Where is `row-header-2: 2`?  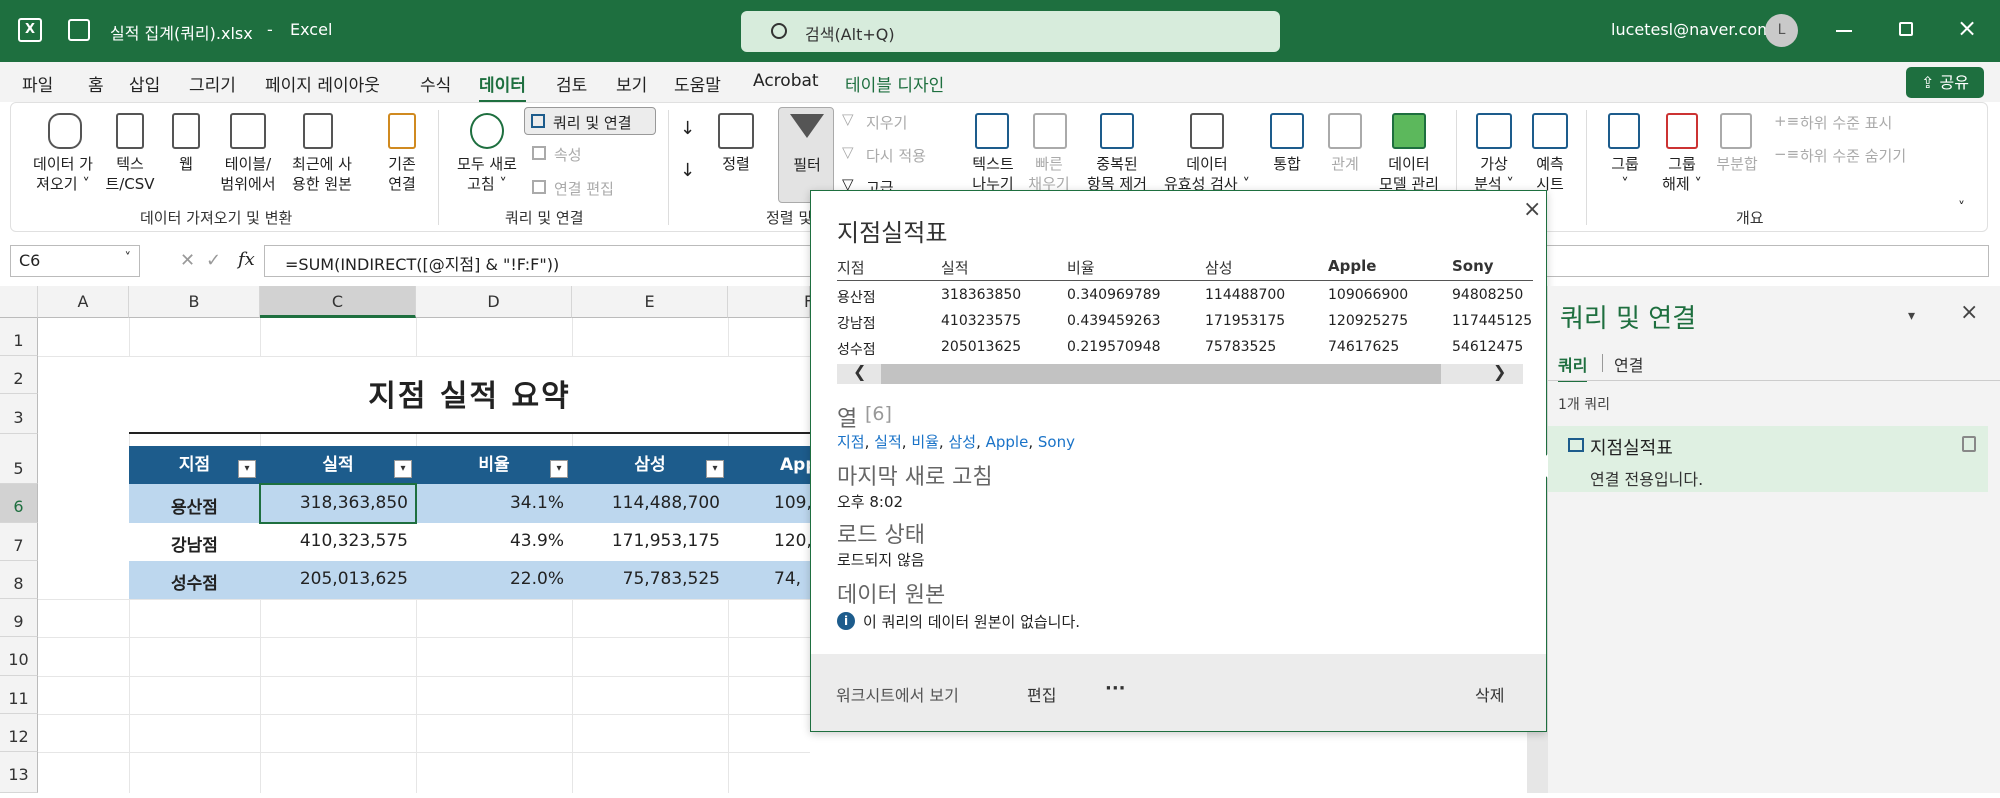
row-header-2: 2 is located at coordinates (19, 375).